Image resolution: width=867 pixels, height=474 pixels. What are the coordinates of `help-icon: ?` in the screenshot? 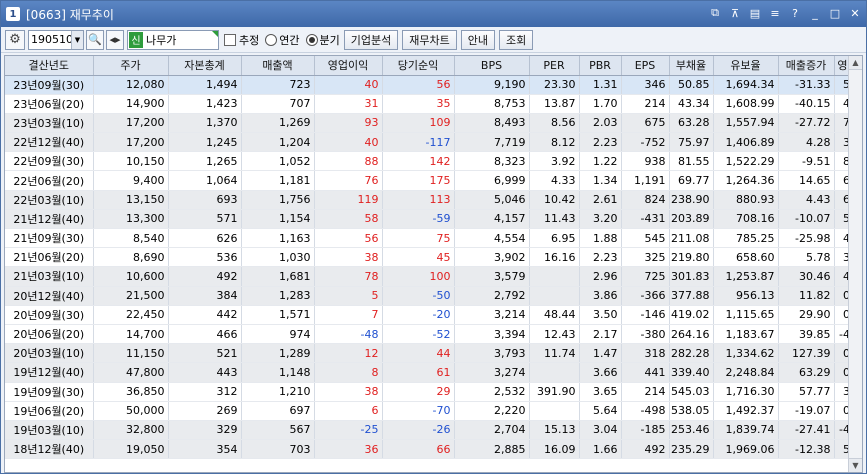 It's located at (795, 13).